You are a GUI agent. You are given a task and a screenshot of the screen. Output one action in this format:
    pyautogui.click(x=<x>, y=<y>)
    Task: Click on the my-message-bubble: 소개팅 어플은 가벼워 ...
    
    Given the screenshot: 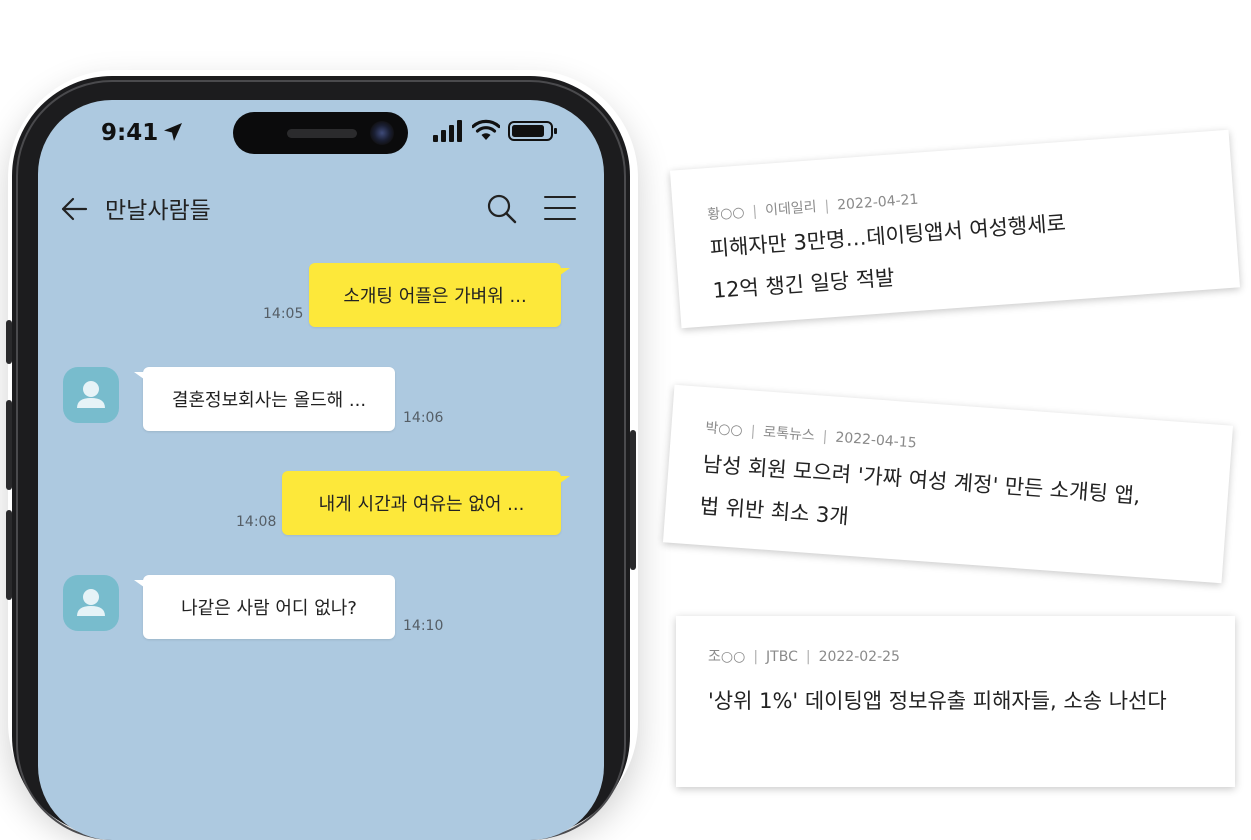 What is the action you would take?
    pyautogui.click(x=439, y=295)
    